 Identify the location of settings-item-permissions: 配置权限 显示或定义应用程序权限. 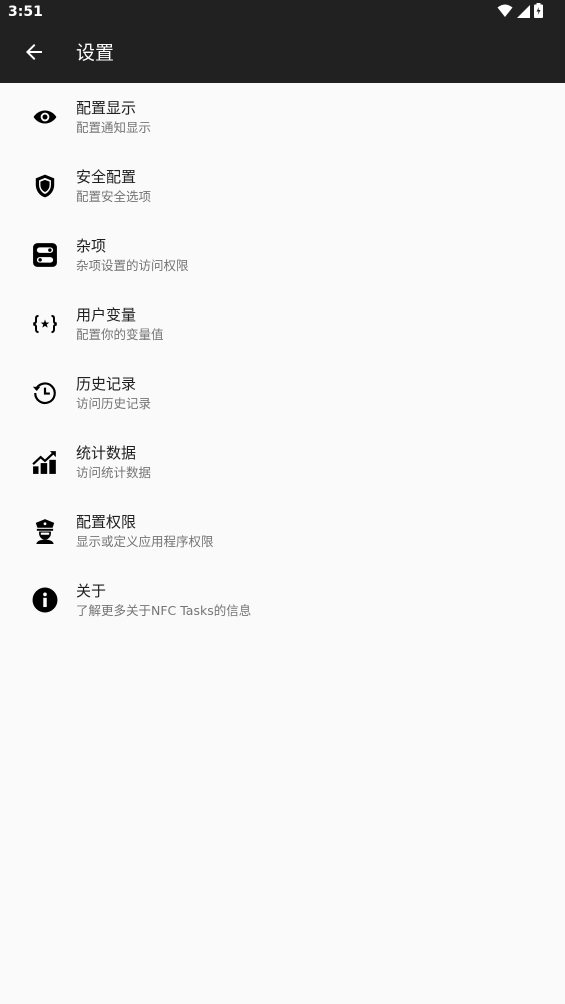
(282, 531).